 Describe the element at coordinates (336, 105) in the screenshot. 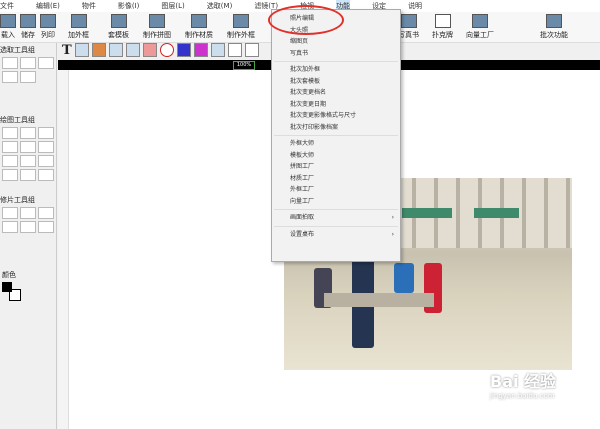

I see `menu-item-batch-date: 批次变更日期` at that location.